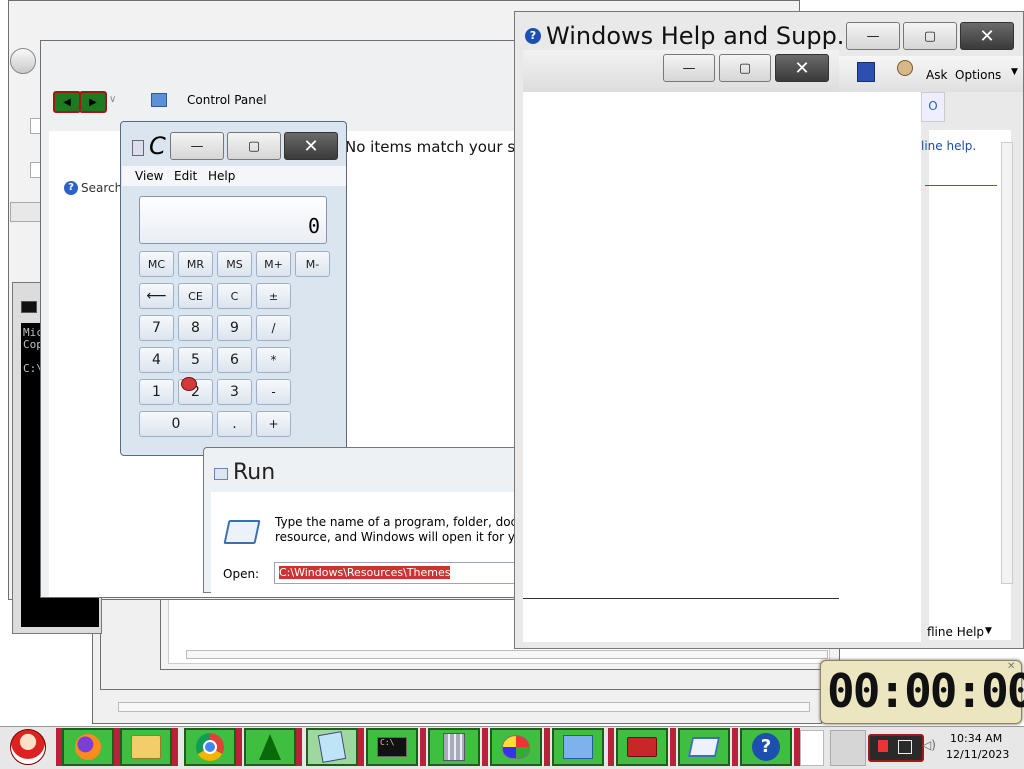 The image size is (1024, 769). I want to click on help-close-button: ✕, so click(987, 36).